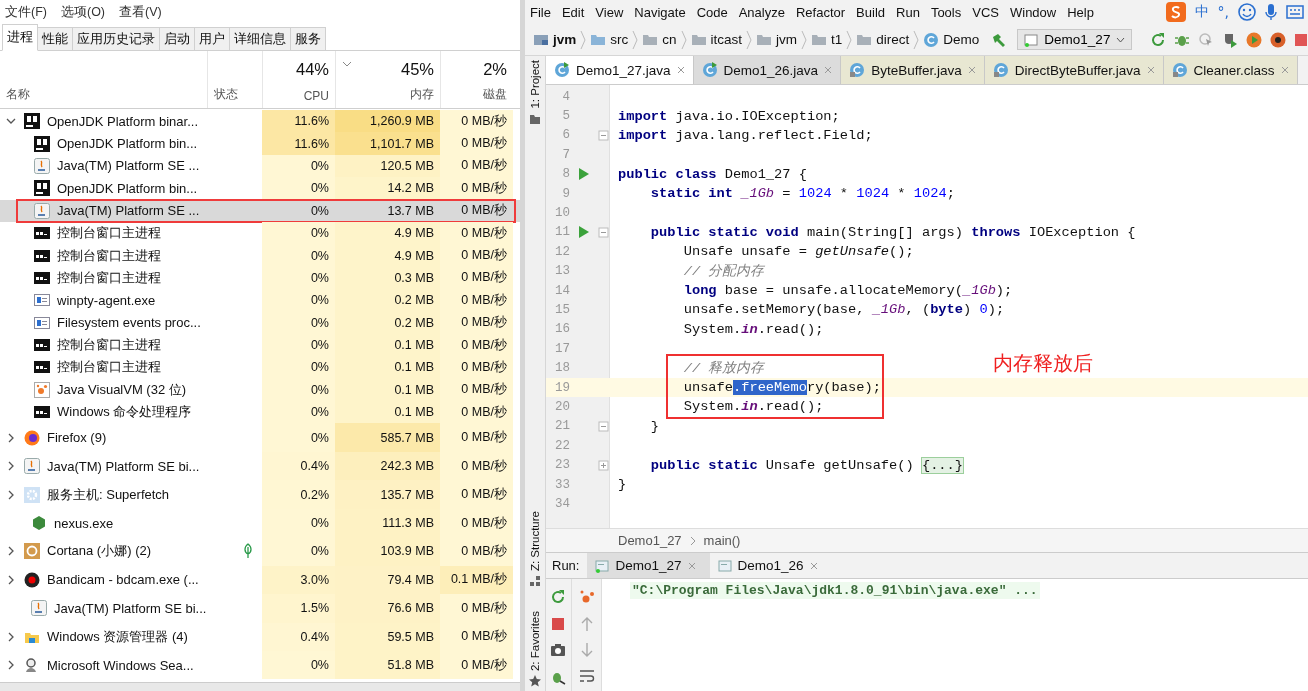  Describe the element at coordinates (669, 39) in the screenshot. I see `breadcrumb: cn` at that location.